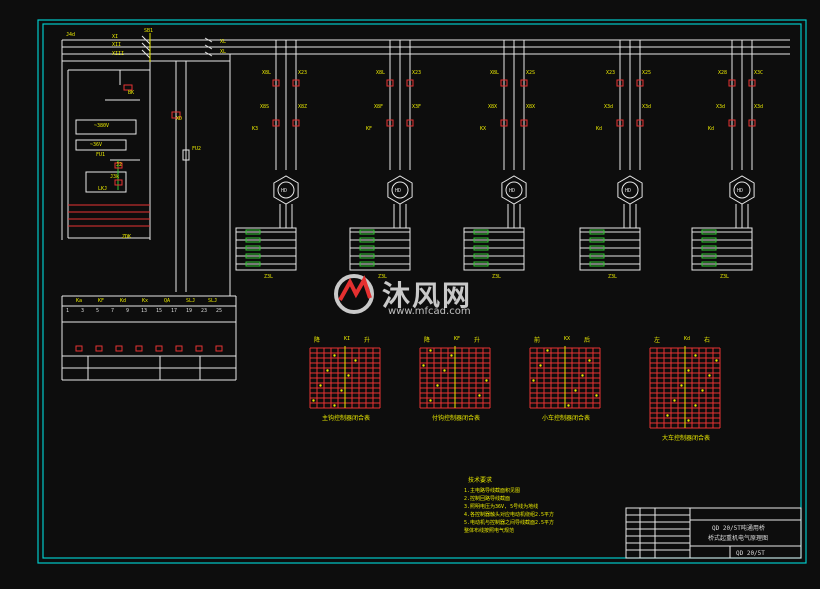  What do you see at coordinates (149, 338) in the screenshot?
I see `control-bus` at bounding box center [149, 338].